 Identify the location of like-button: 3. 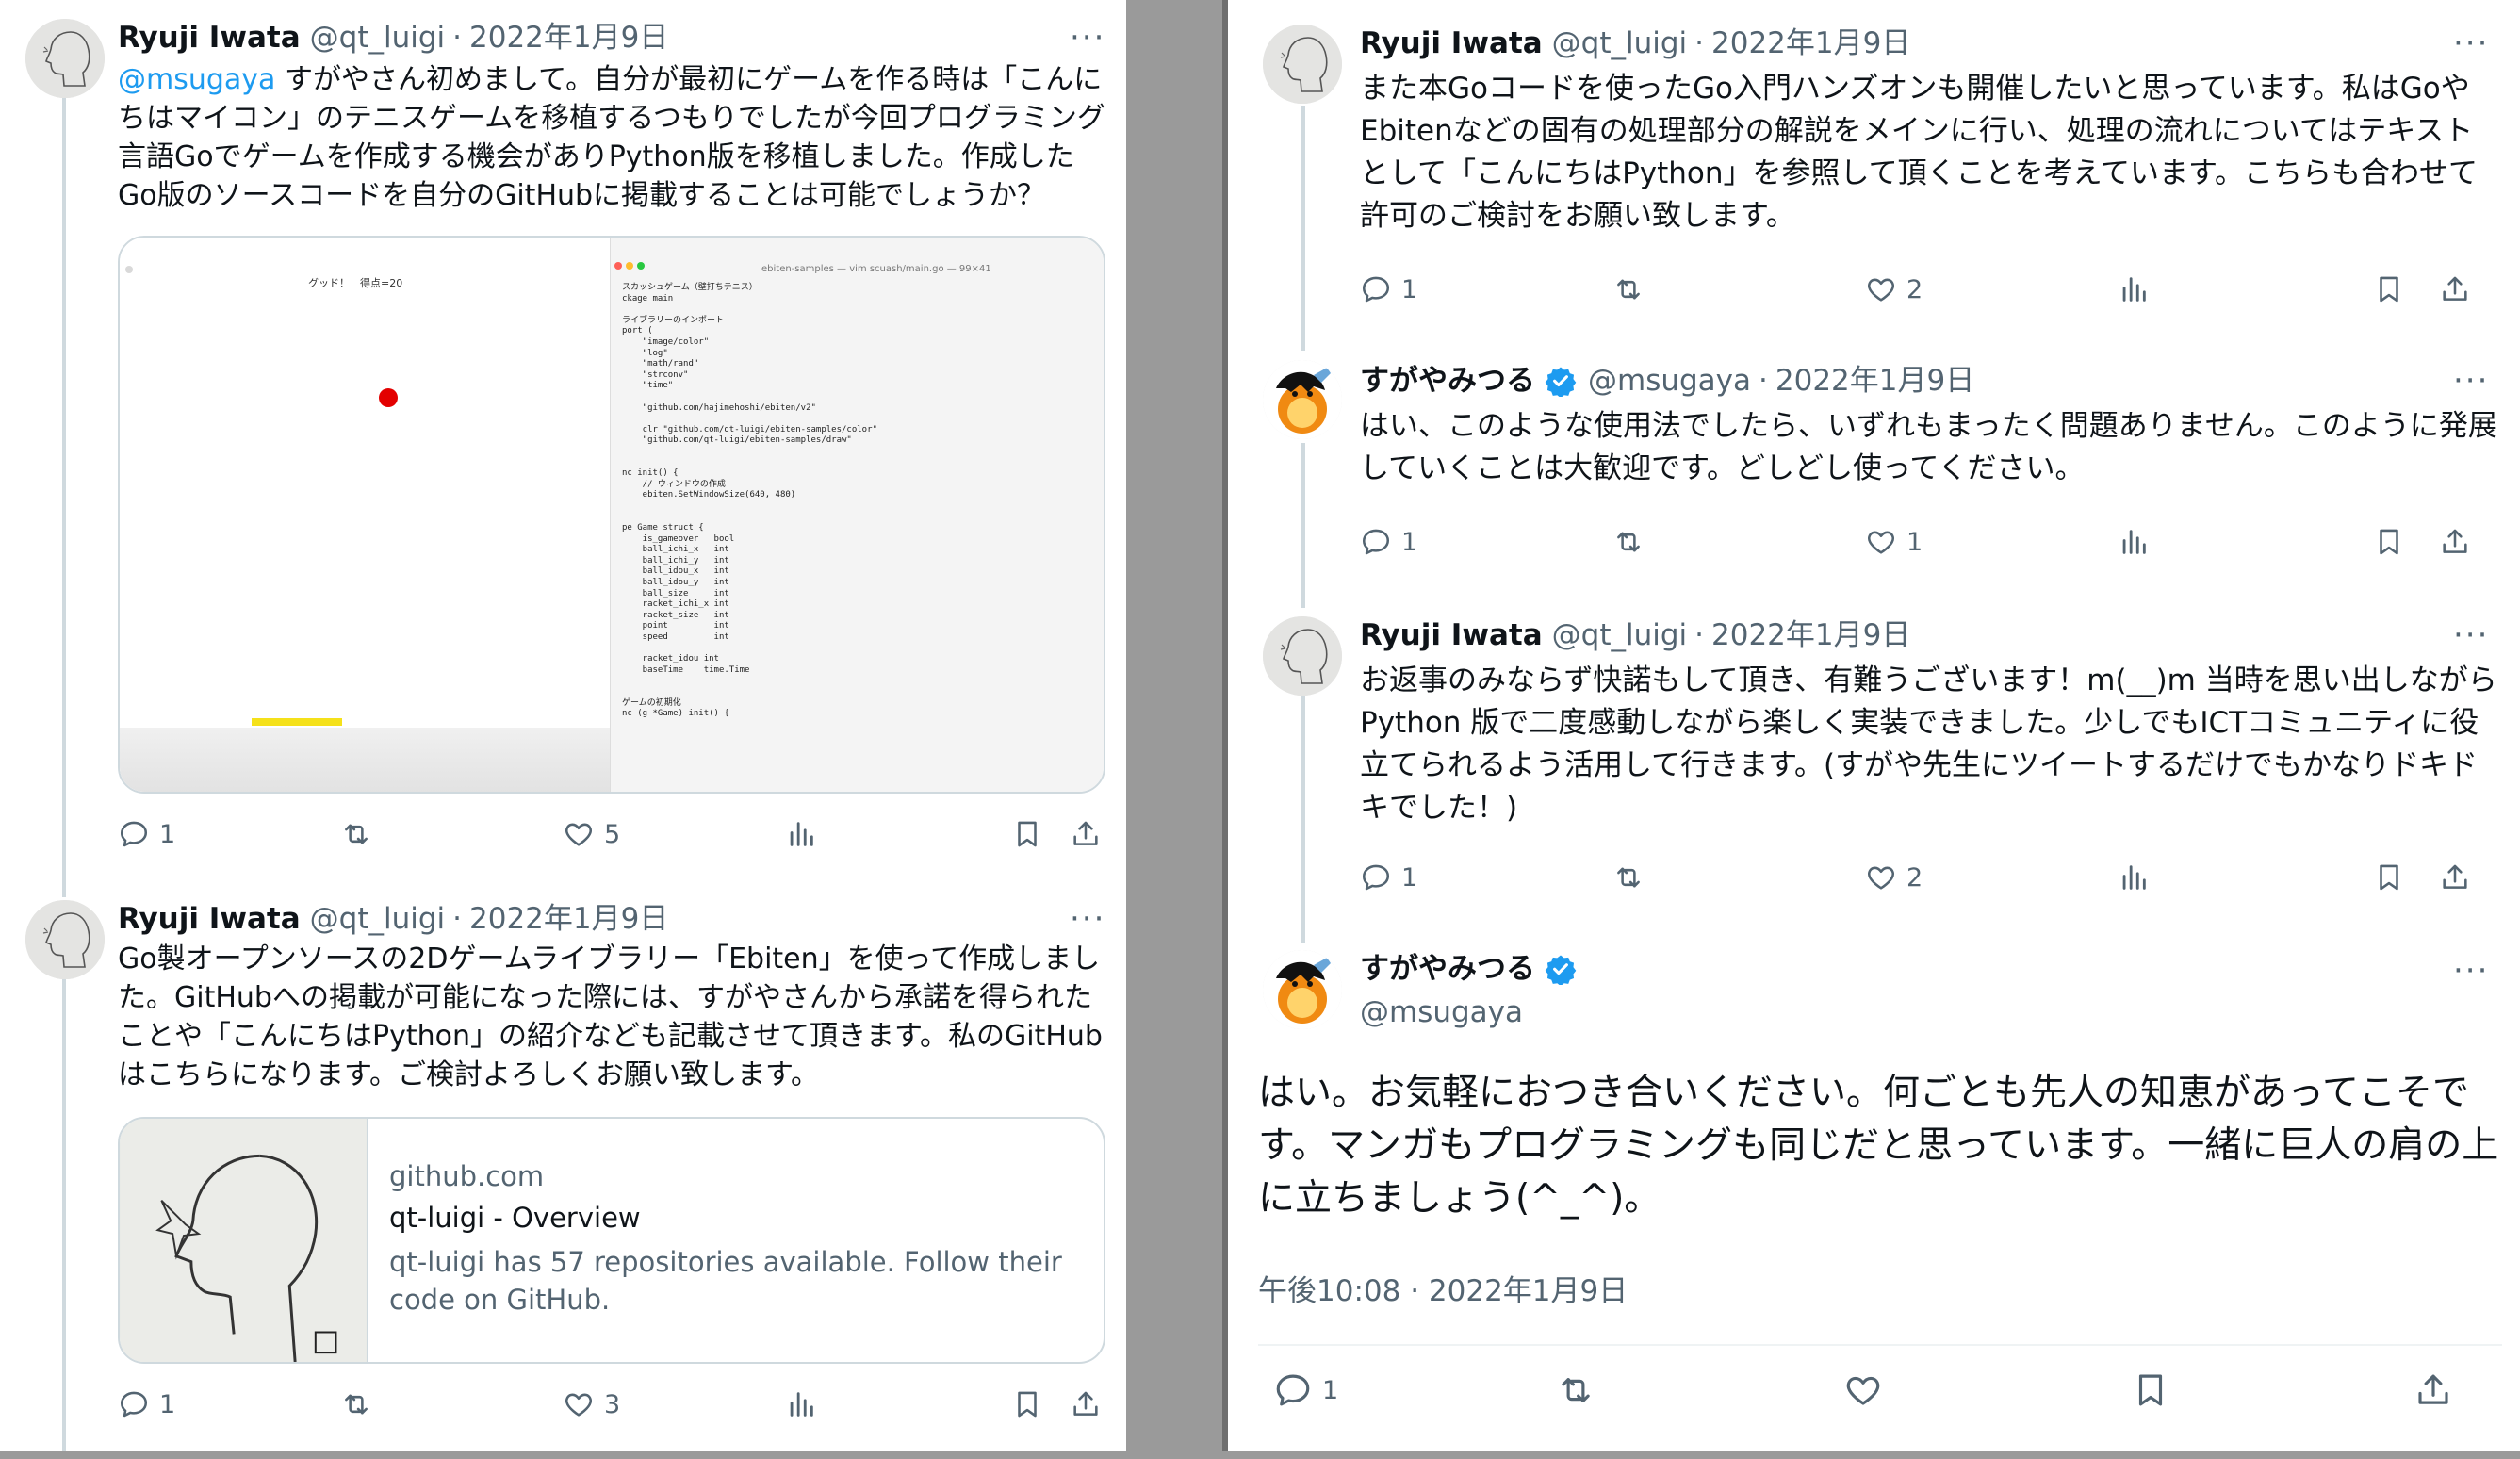
(591, 1404).